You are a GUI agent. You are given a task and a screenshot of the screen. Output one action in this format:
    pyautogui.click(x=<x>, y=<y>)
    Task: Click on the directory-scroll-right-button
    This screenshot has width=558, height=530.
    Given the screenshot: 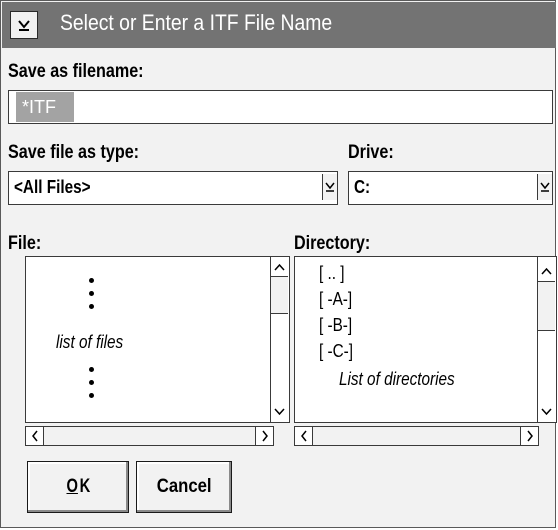 What is the action you would take?
    pyautogui.click(x=529, y=436)
    